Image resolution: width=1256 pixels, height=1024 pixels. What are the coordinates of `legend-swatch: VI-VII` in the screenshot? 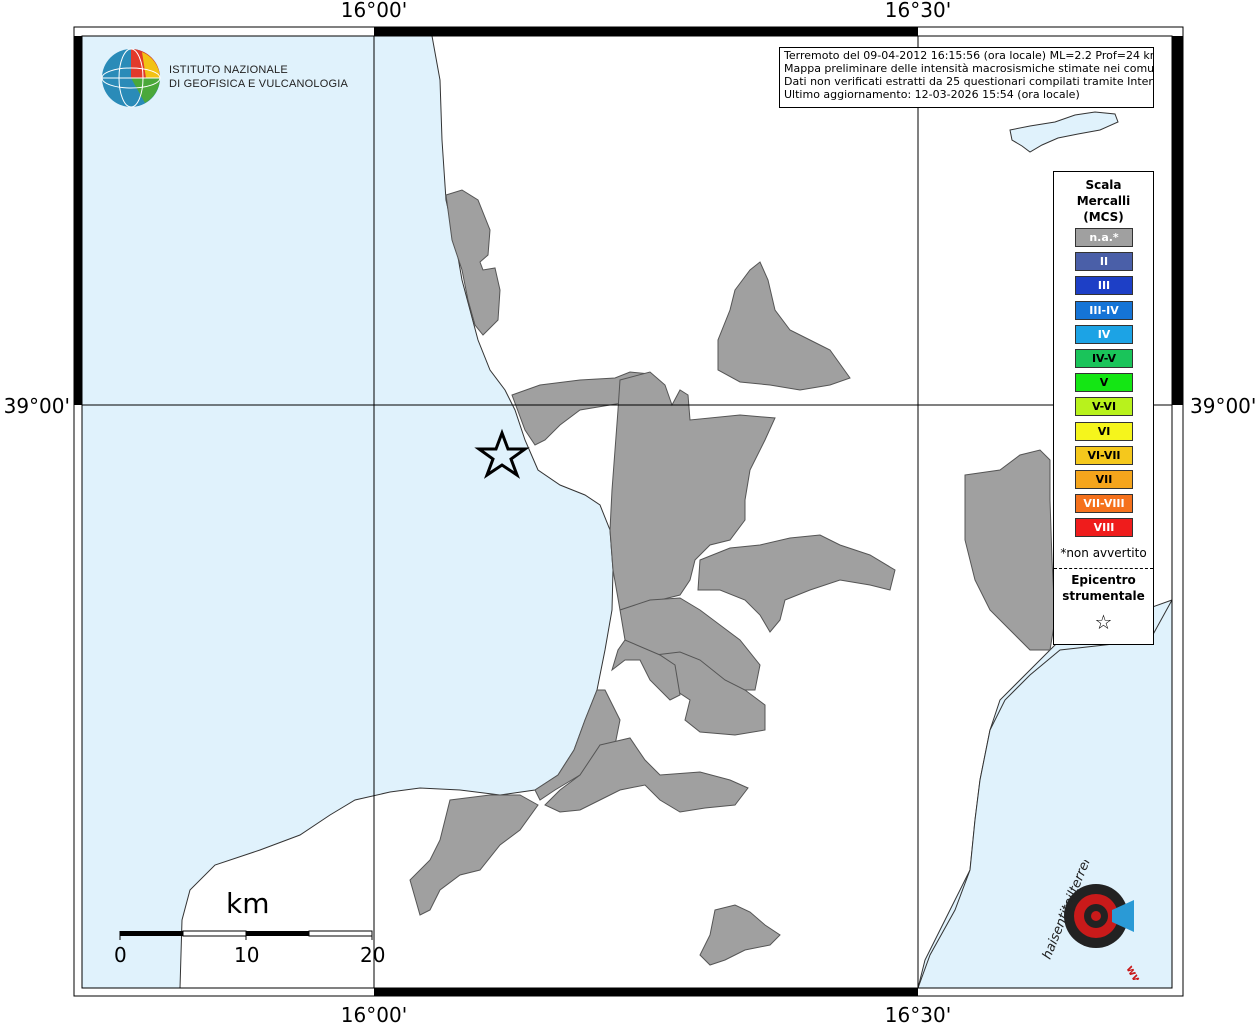 It's located at (1104, 455).